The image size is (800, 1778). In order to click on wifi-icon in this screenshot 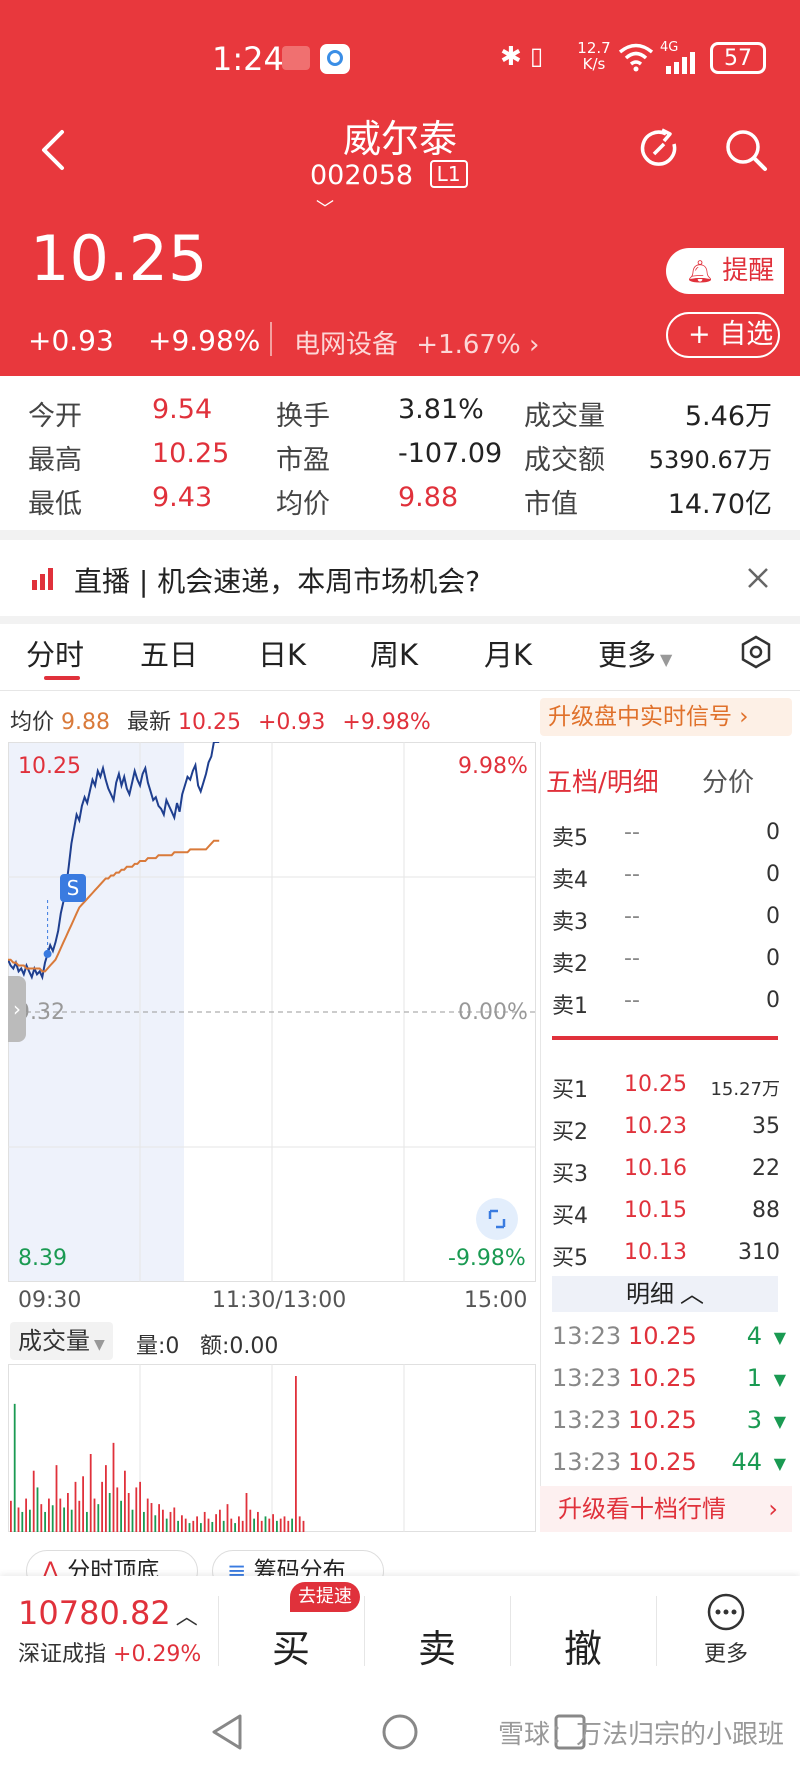, I will do `click(636, 57)`.